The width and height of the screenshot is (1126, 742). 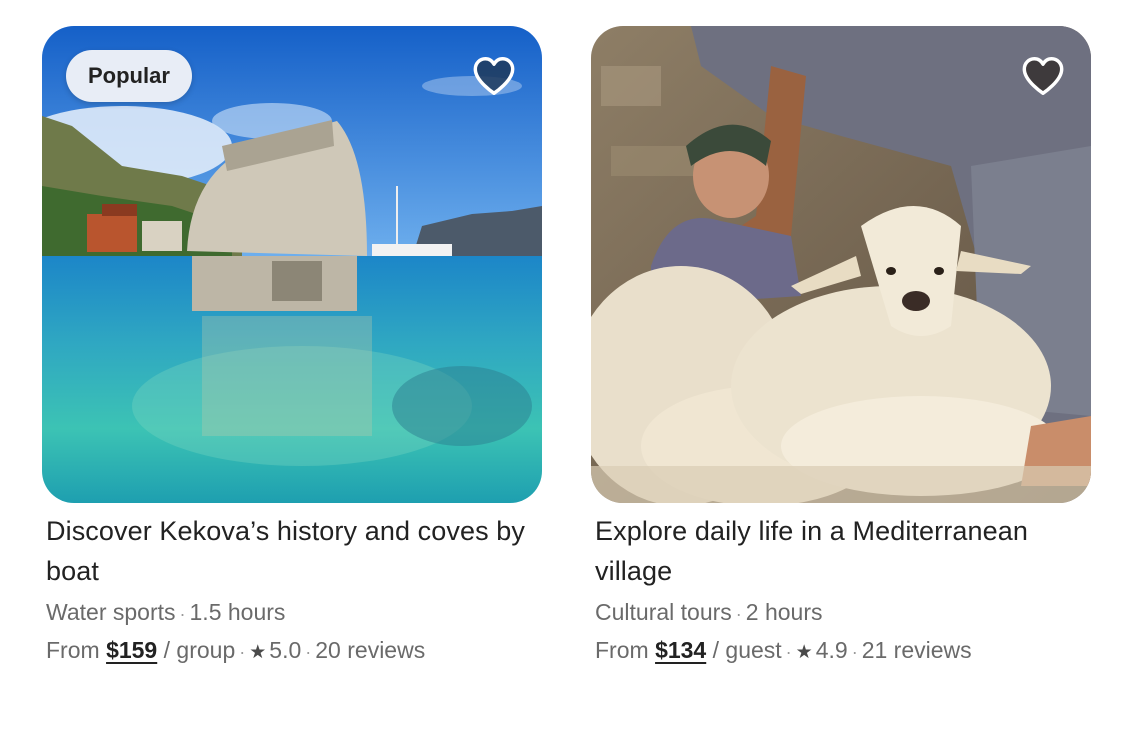 What do you see at coordinates (292, 613) in the screenshot?
I see `listing-meta: Water sports · 1.5 hours` at bounding box center [292, 613].